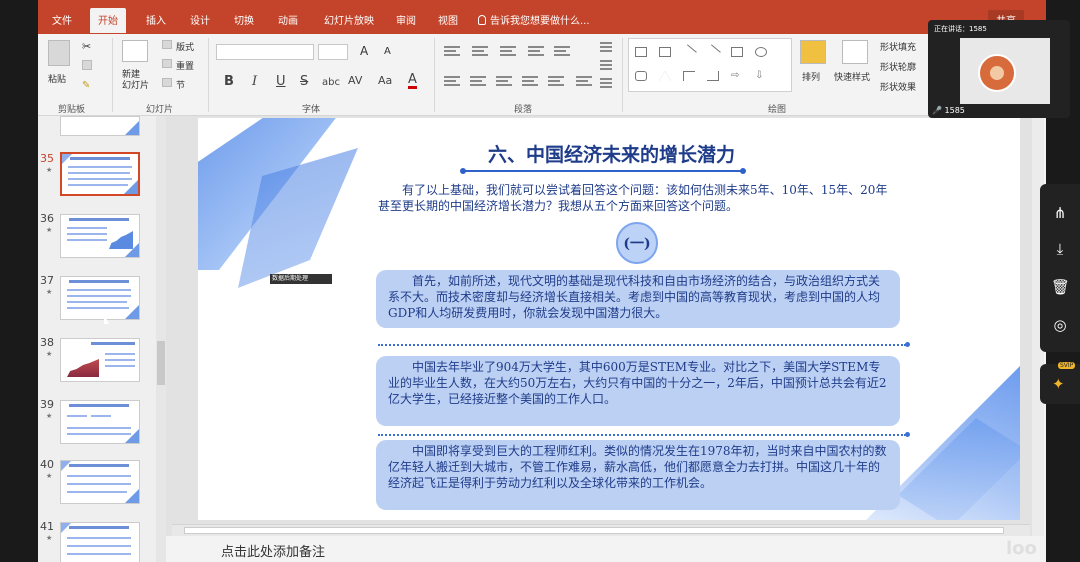  What do you see at coordinates (852, 76) in the screenshot?
I see `quick-styles-button: 快速样式` at bounding box center [852, 76].